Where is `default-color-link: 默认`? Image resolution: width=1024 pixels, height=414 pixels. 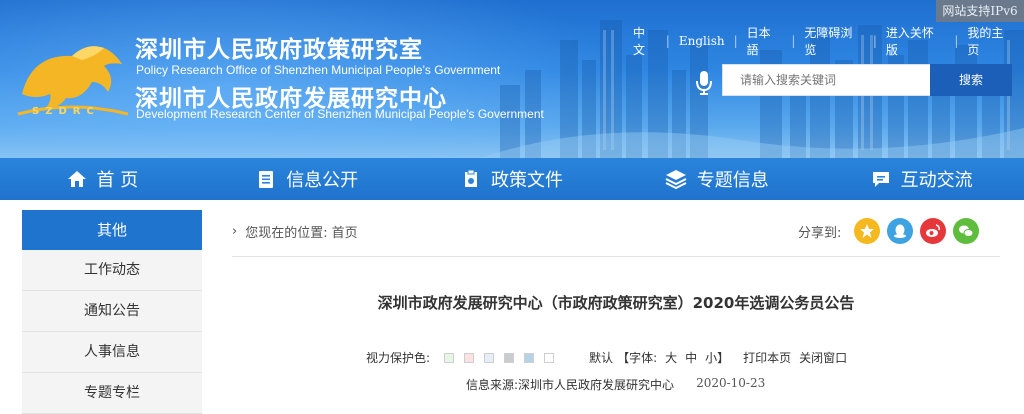 default-color-link: 默认 is located at coordinates (601, 357).